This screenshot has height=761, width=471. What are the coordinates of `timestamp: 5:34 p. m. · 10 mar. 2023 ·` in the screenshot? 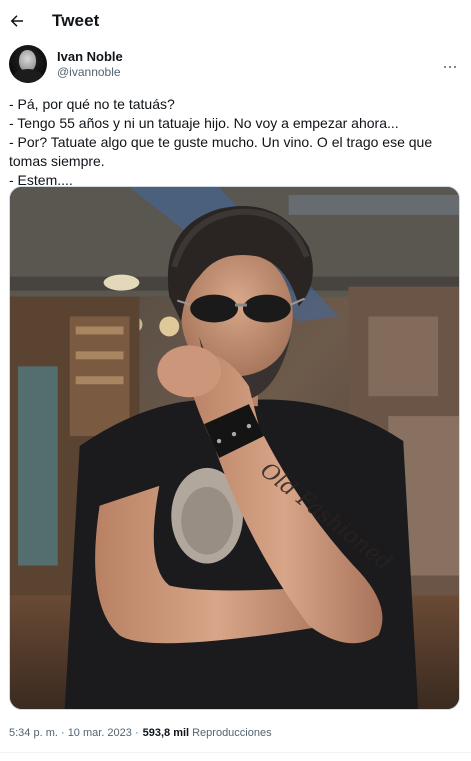 It's located at (74, 733).